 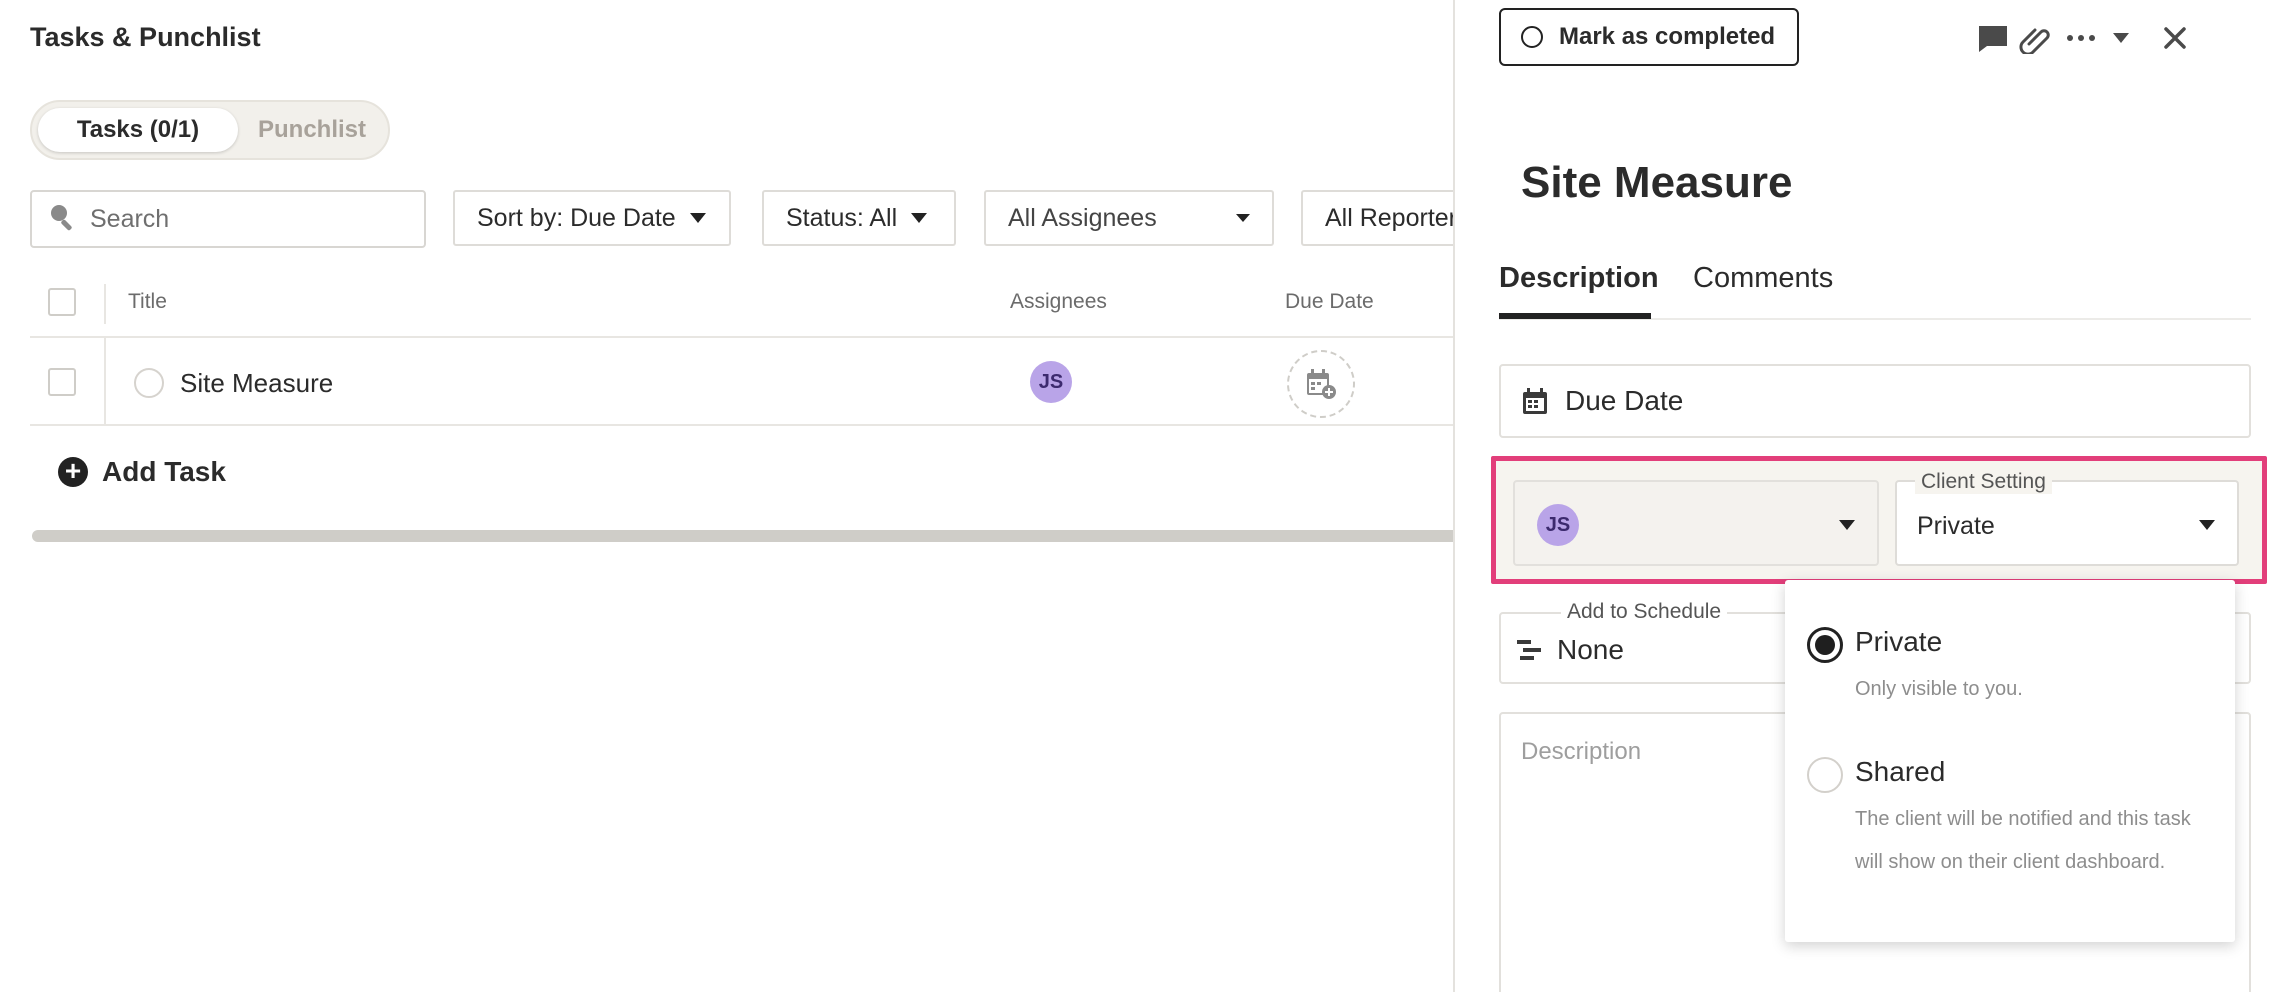 I want to click on more-icon, so click(x=2081, y=38).